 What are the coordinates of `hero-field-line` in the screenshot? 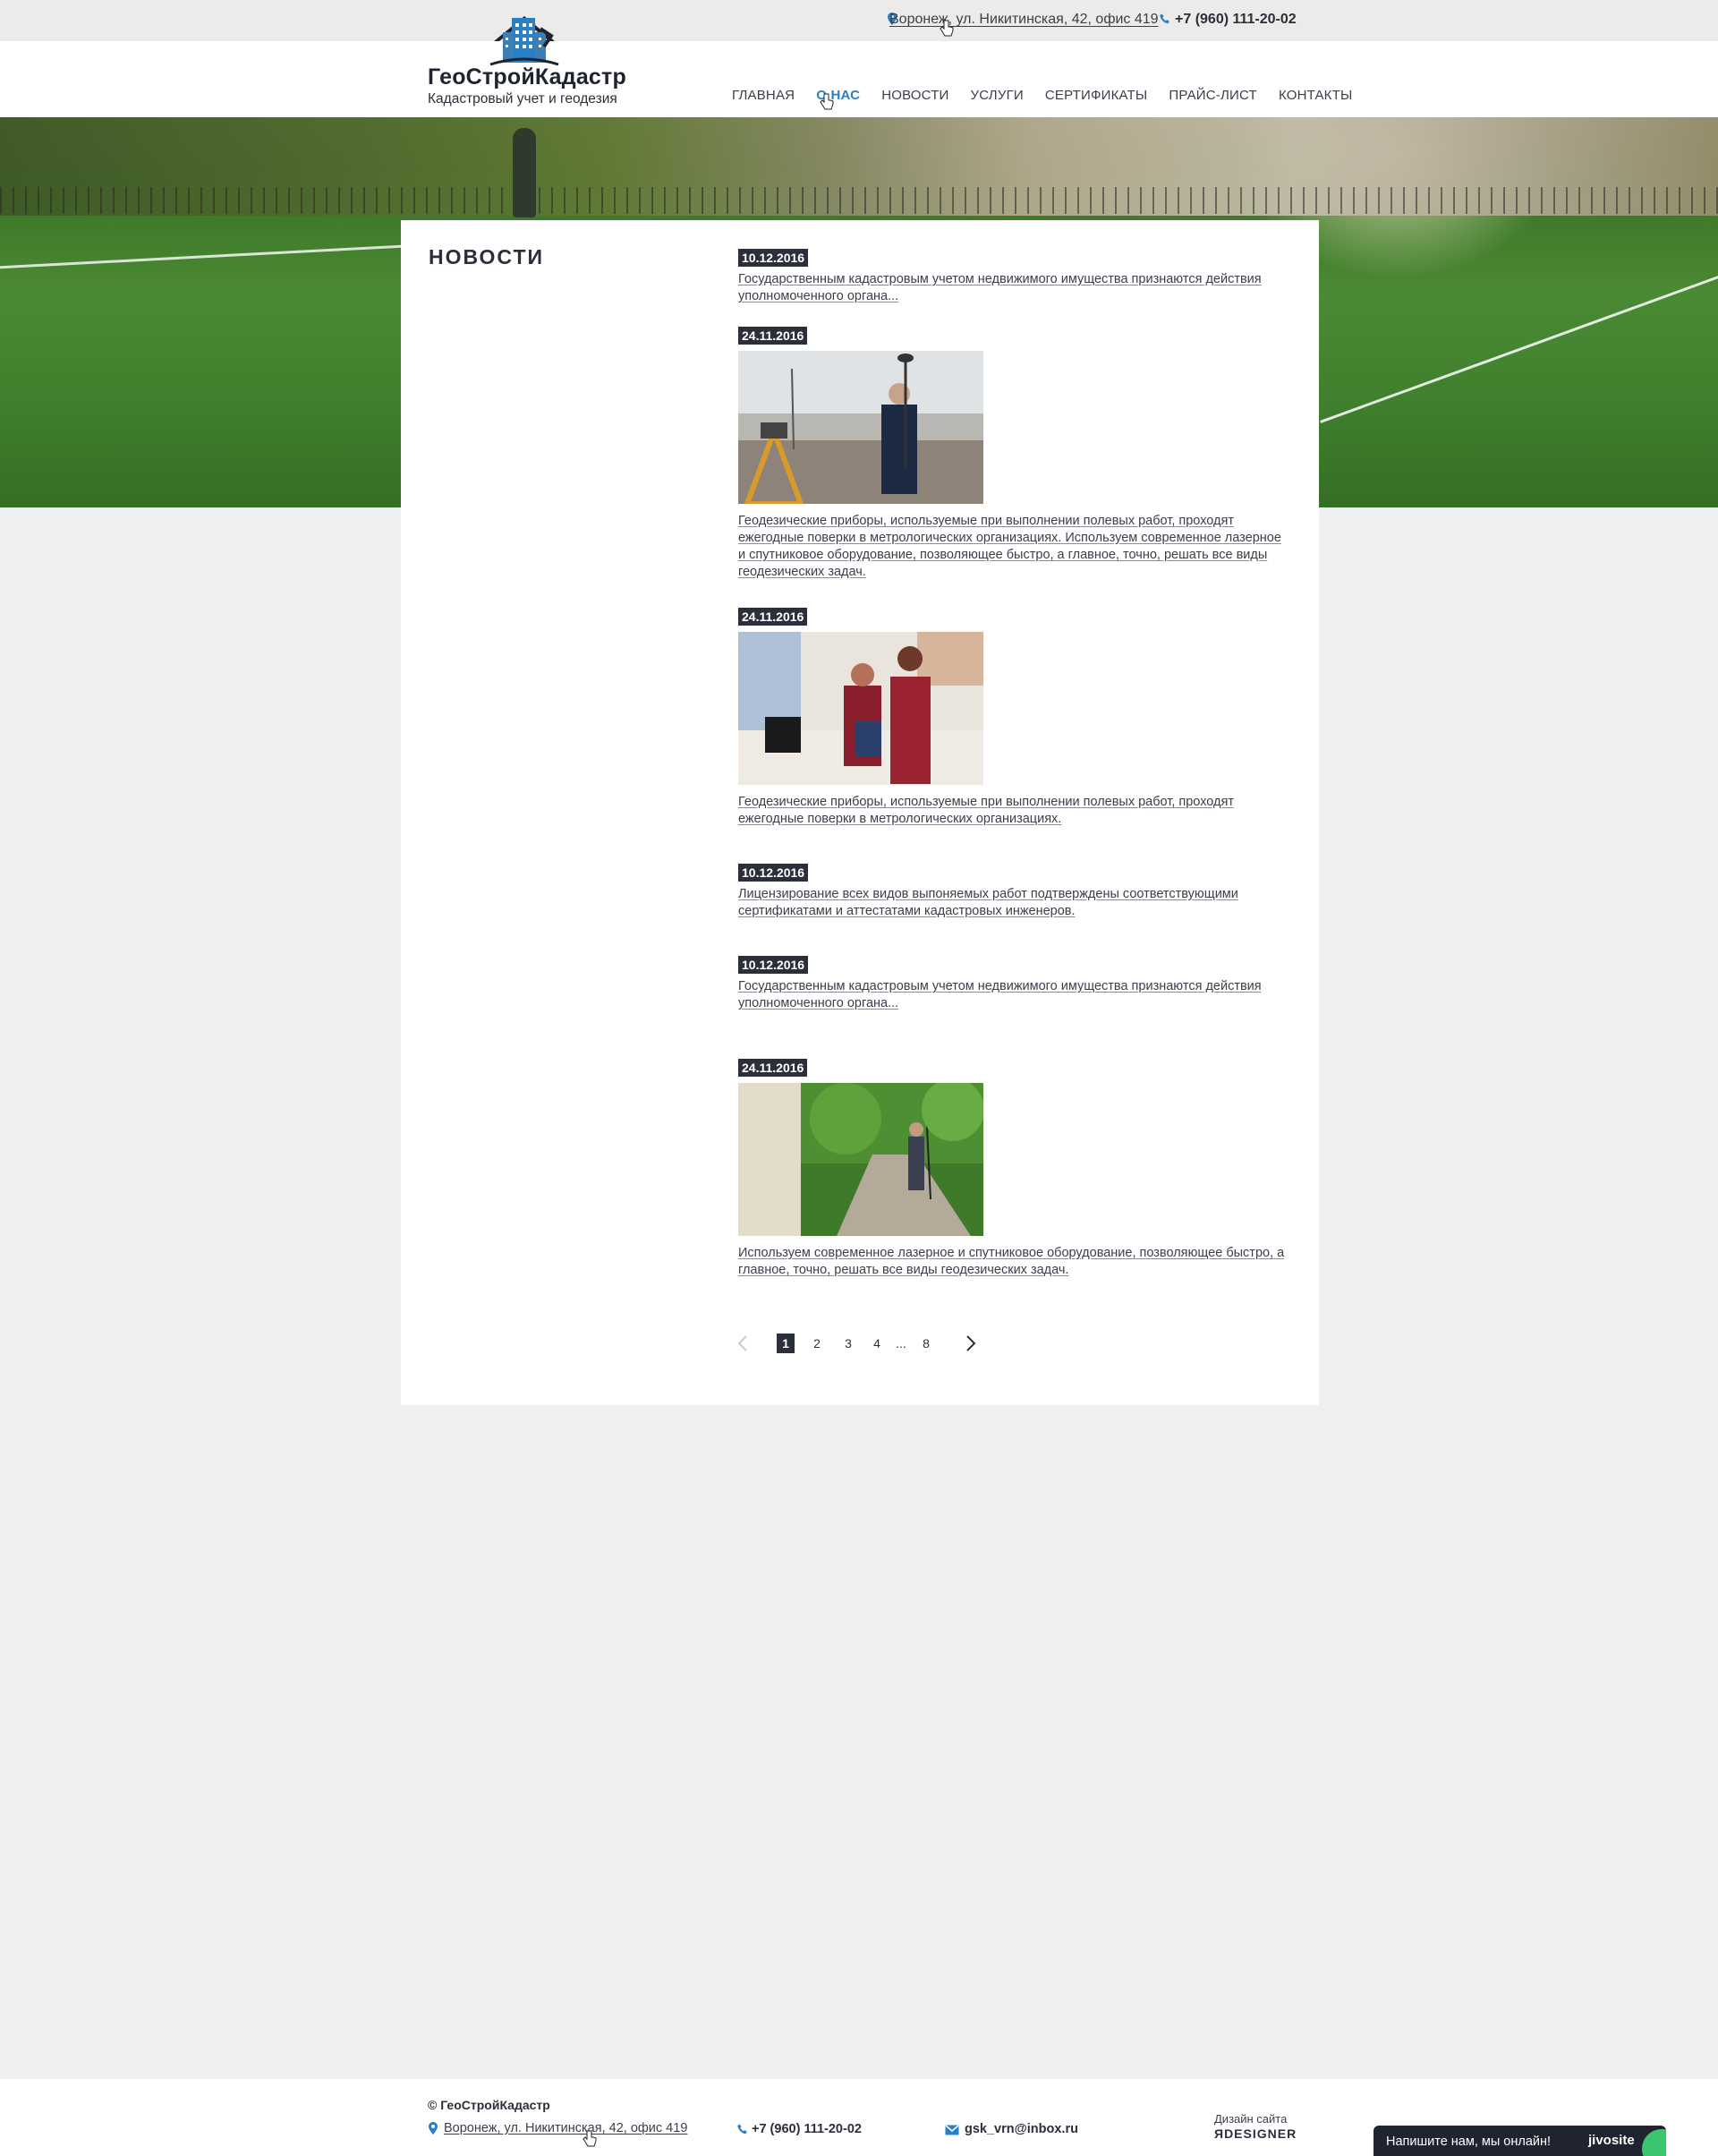 It's located at (1519, 342).